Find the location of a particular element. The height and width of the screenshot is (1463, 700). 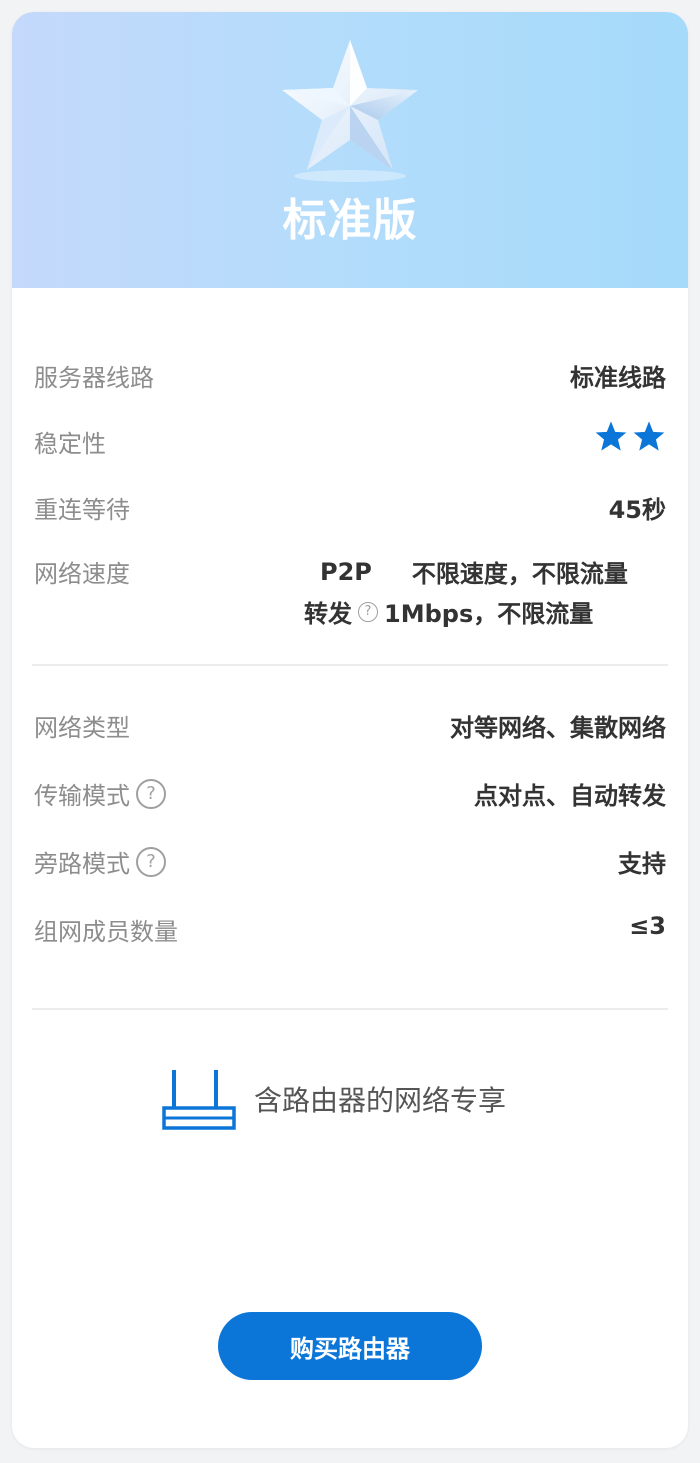

speed-p2p-line: P2P 不限速度，不限流量 is located at coordinates (474, 571).